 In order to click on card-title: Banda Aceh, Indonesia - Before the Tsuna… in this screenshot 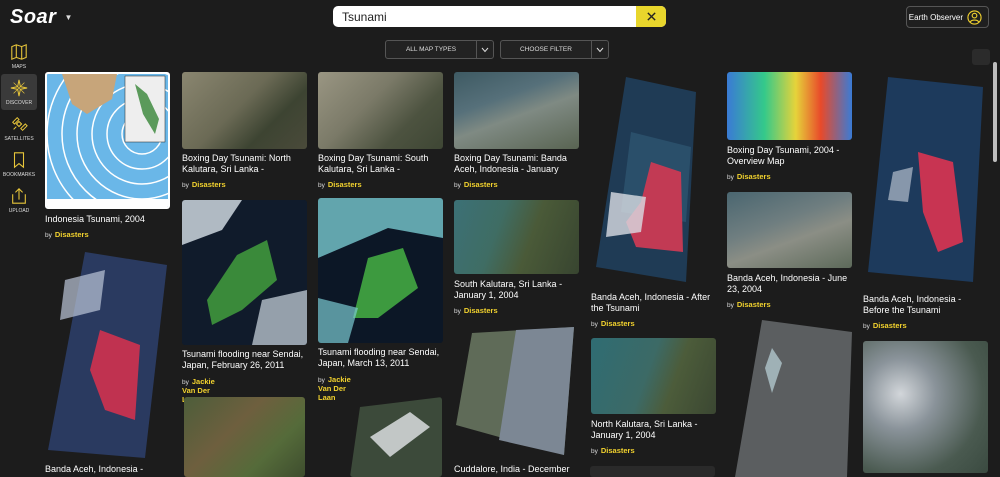, I will do `click(912, 304)`.